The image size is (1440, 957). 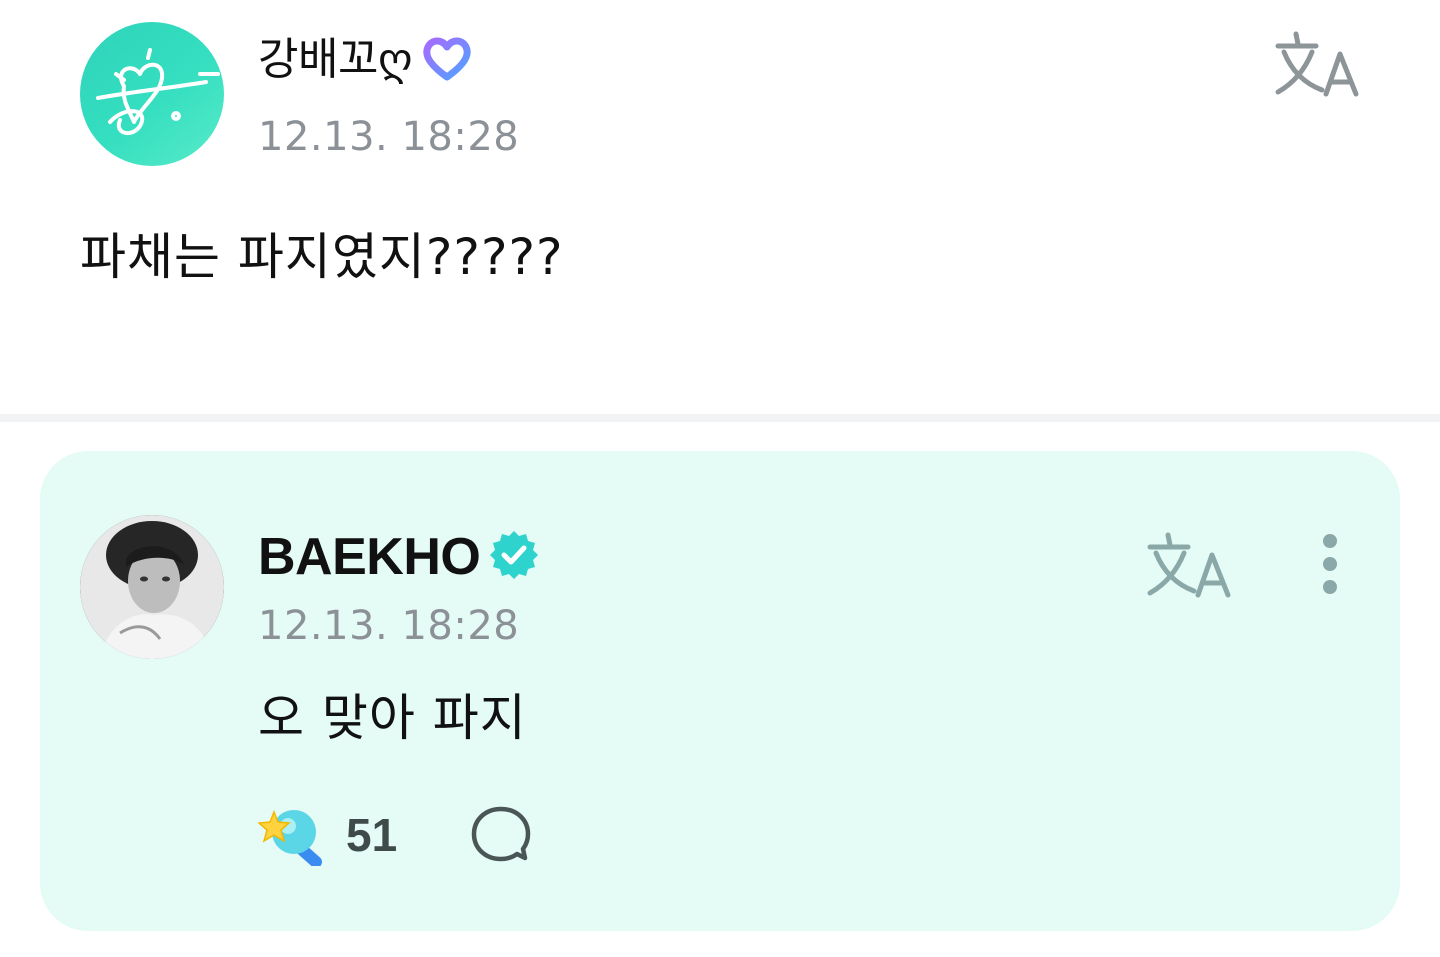 I want to click on artist-avatar, so click(x=152, y=587).